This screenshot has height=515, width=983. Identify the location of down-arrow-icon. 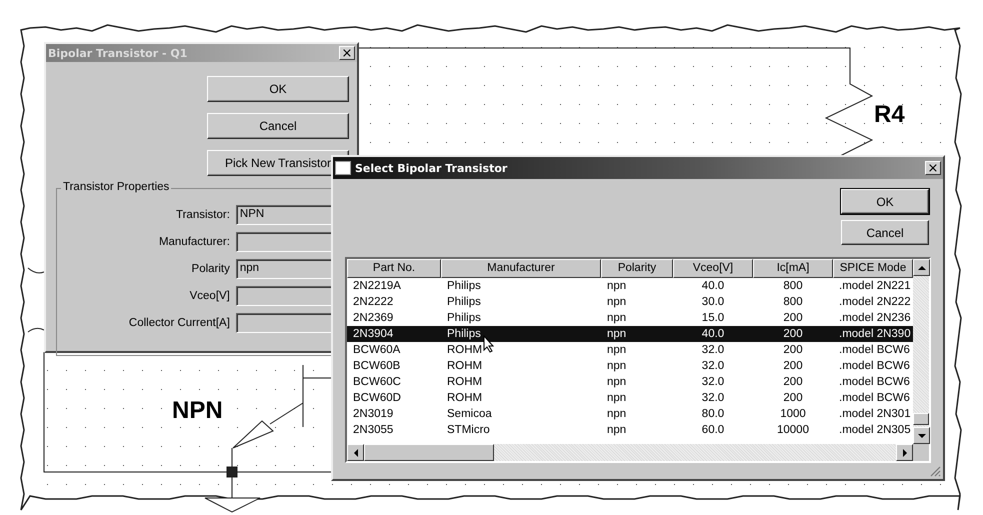
(922, 435).